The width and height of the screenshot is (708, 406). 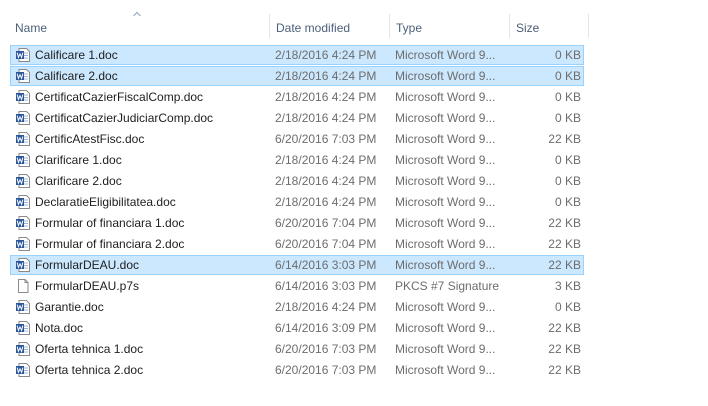 I want to click on column-header-name: Name, so click(x=138, y=26).